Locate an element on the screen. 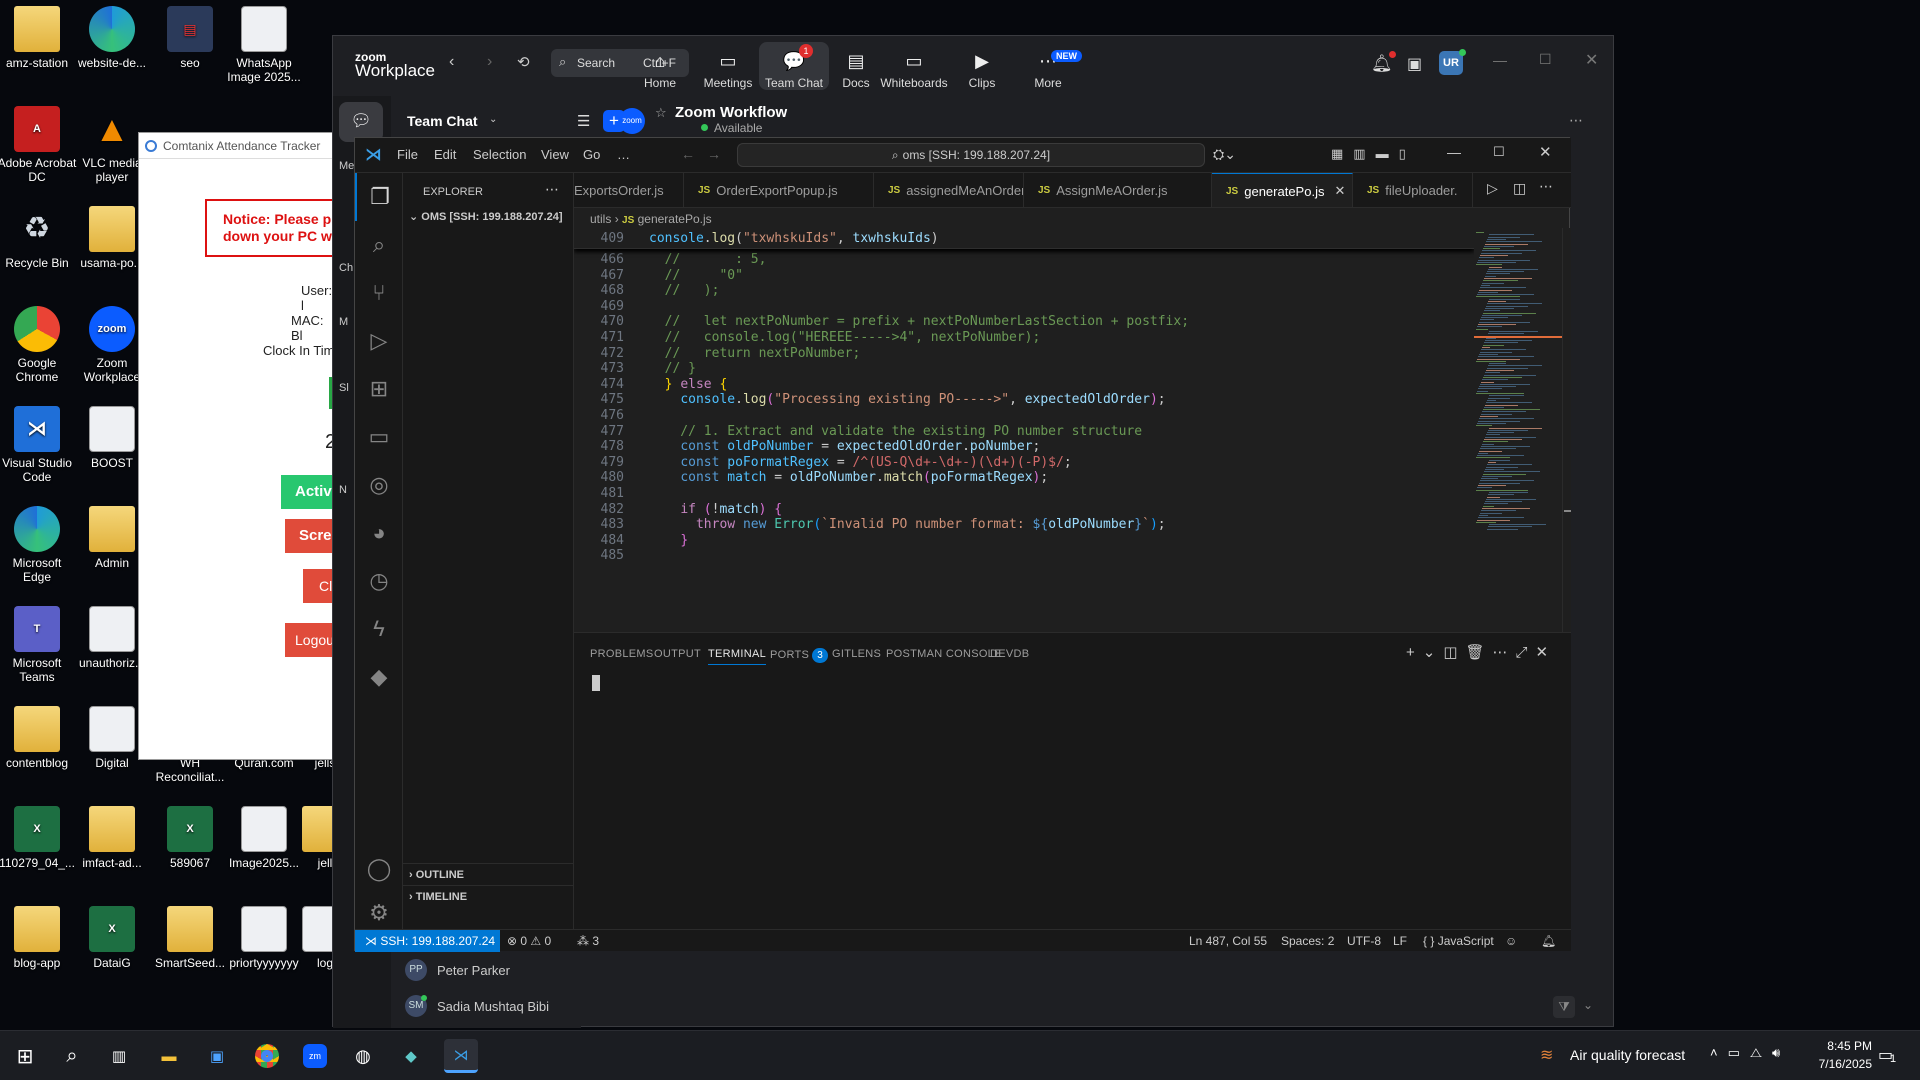  copilot-icon: ⛭⌄ is located at coordinates (1224, 154).